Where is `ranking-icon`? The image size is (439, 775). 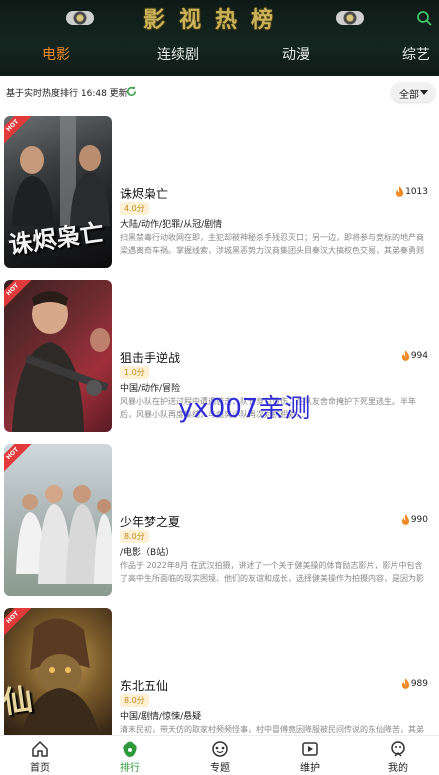 ranking-icon is located at coordinates (130, 749).